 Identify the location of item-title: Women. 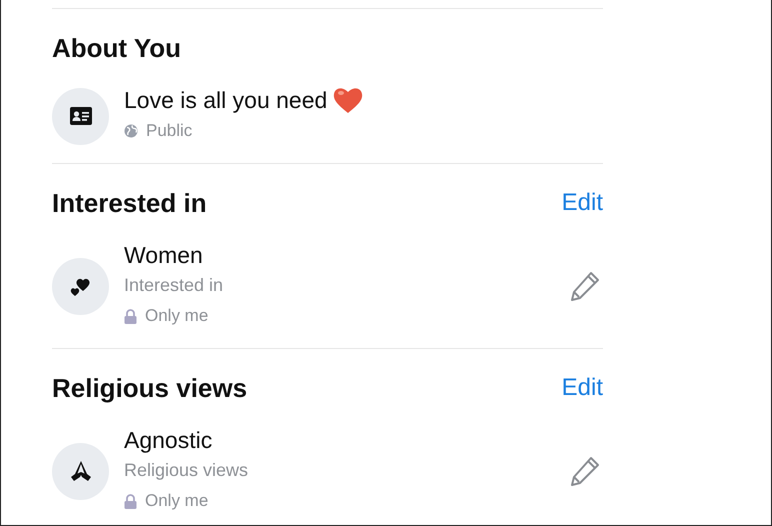
(163, 255).